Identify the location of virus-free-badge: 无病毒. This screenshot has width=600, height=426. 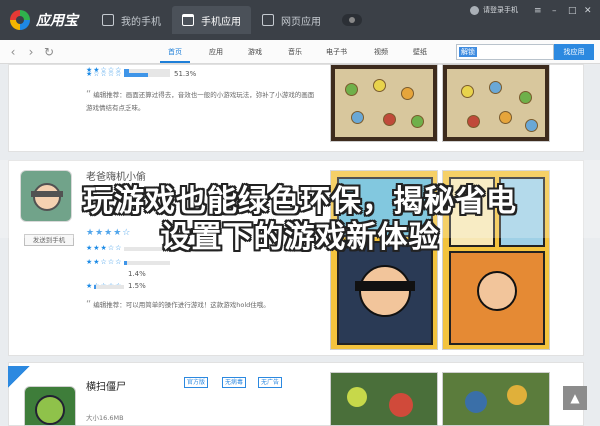
(234, 382).